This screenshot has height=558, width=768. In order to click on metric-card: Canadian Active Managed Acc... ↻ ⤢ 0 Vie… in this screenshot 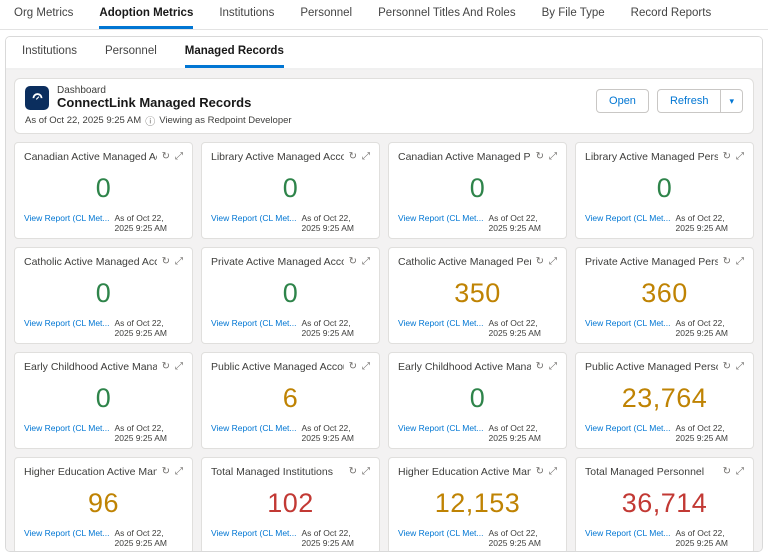, I will do `click(103, 191)`.